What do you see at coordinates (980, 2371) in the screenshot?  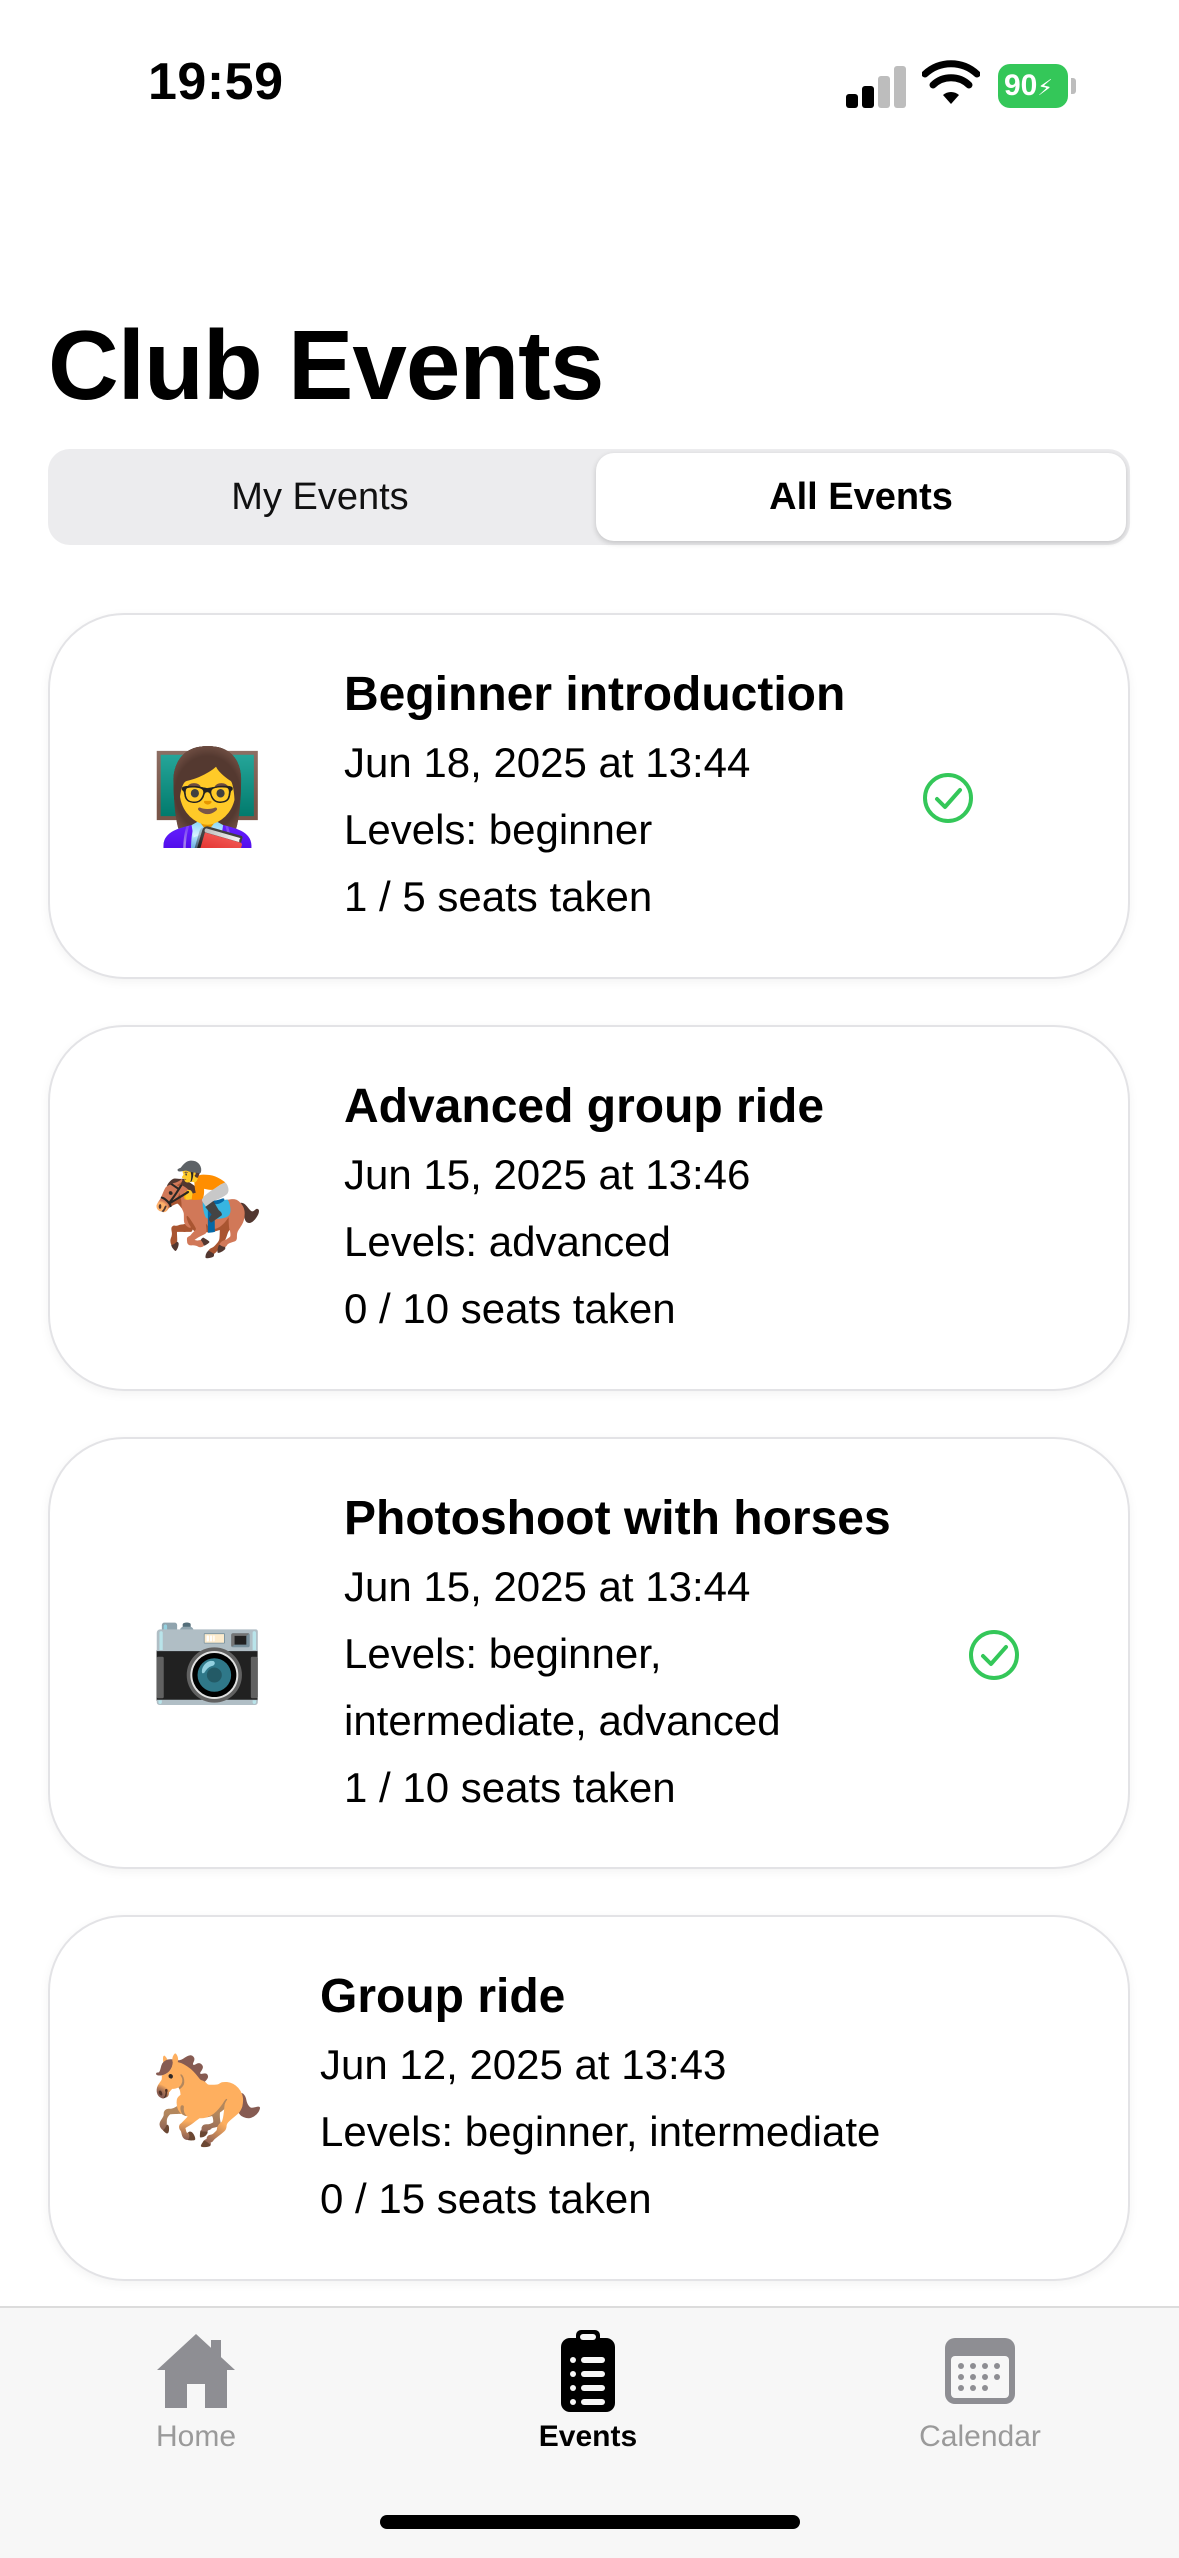 I see `calendar-icon` at bounding box center [980, 2371].